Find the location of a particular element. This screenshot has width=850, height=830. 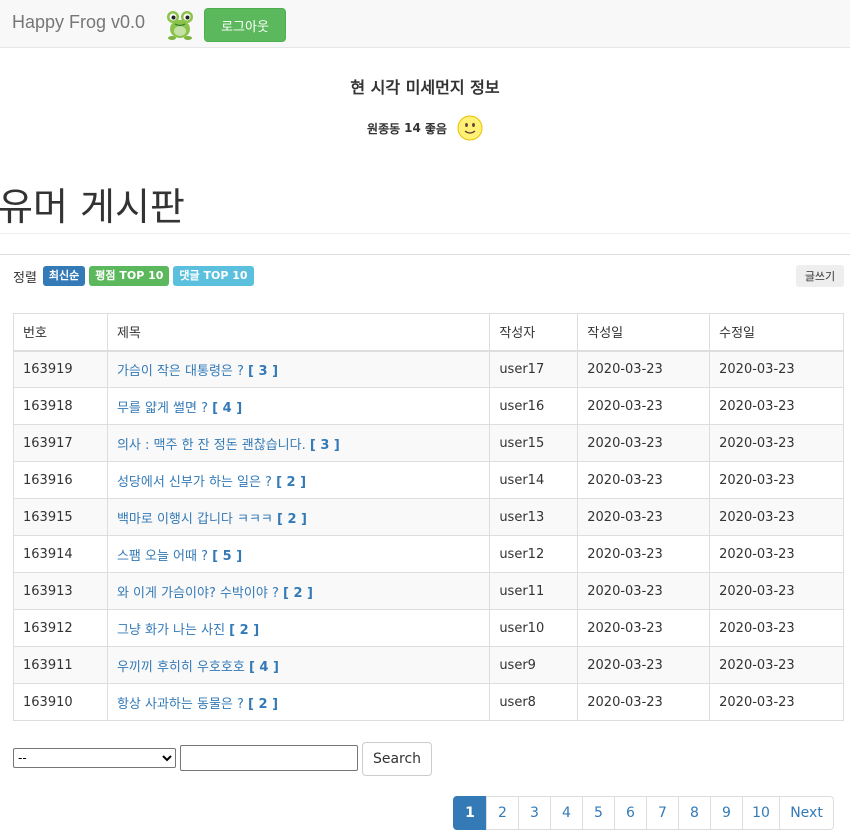

post-number: 163919 is located at coordinates (60, 369).